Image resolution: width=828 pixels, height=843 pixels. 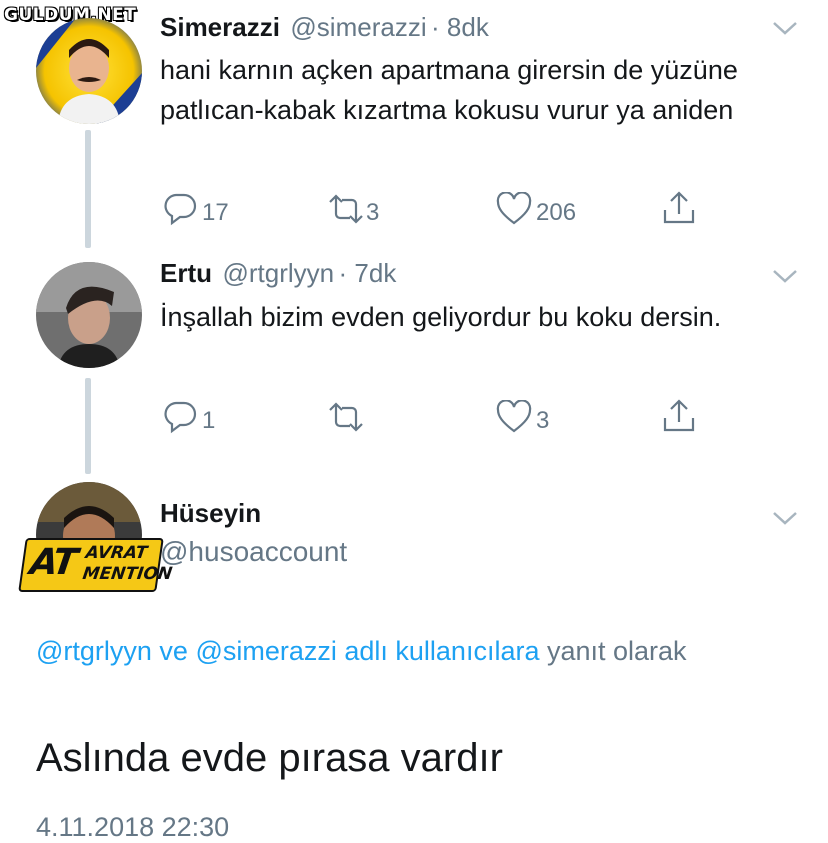 I want to click on tweet-header: Simerazzi @simerazzi · 8dk, so click(x=324, y=27).